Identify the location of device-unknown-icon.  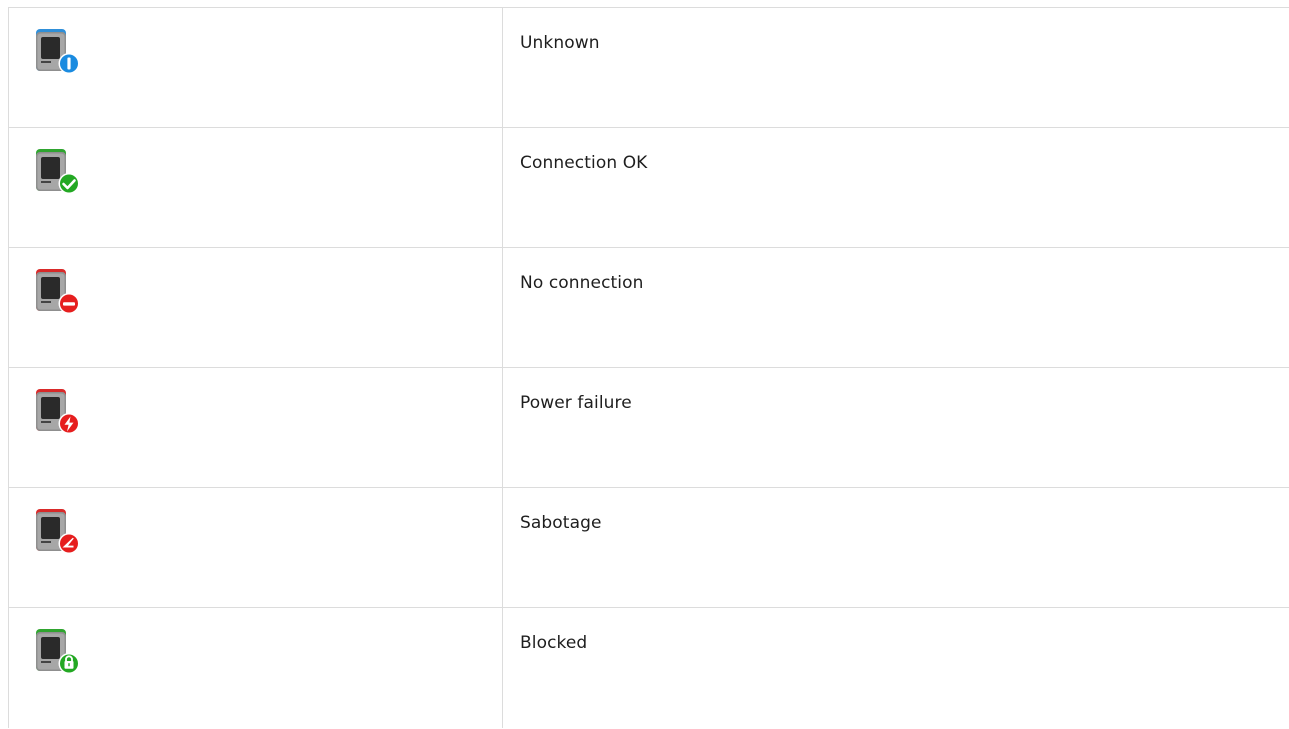
(57, 51).